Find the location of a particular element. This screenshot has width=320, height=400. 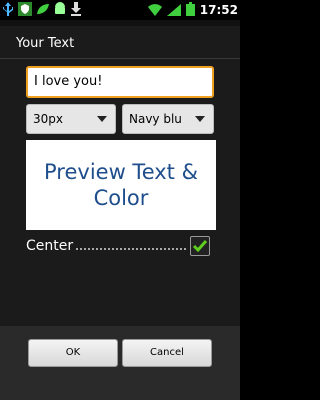

checkmark-icon is located at coordinates (200, 246).